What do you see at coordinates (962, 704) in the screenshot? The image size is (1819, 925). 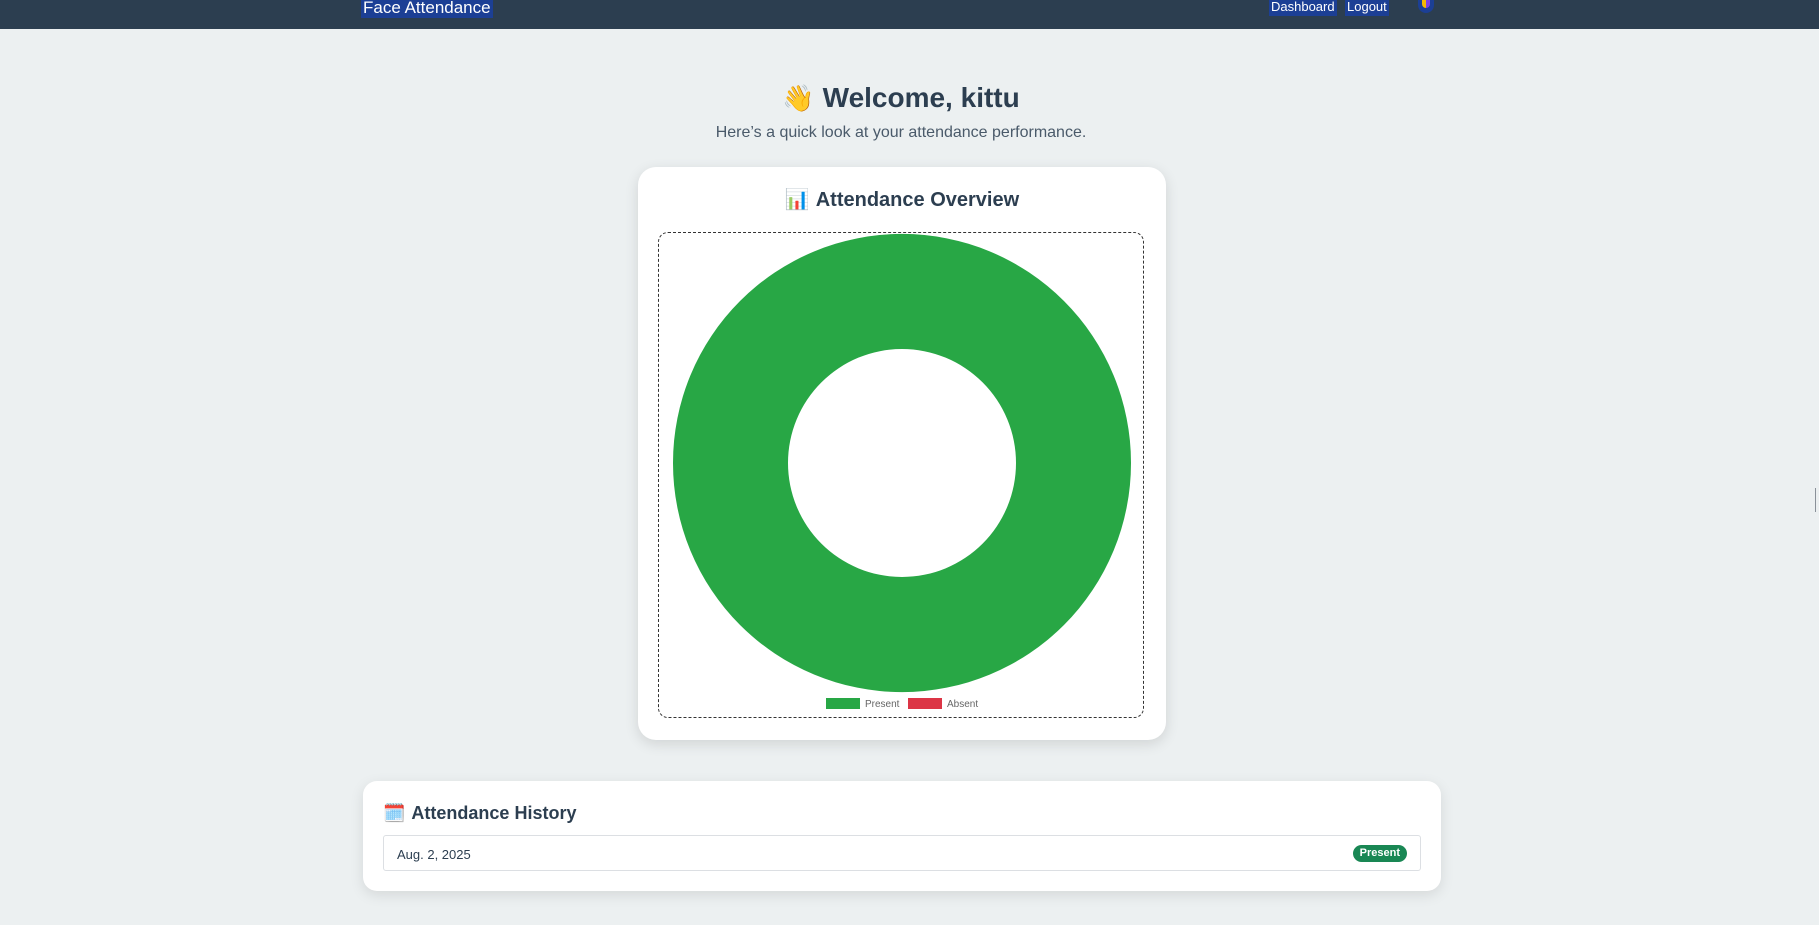 I see `legend-label-absent: Absent` at bounding box center [962, 704].